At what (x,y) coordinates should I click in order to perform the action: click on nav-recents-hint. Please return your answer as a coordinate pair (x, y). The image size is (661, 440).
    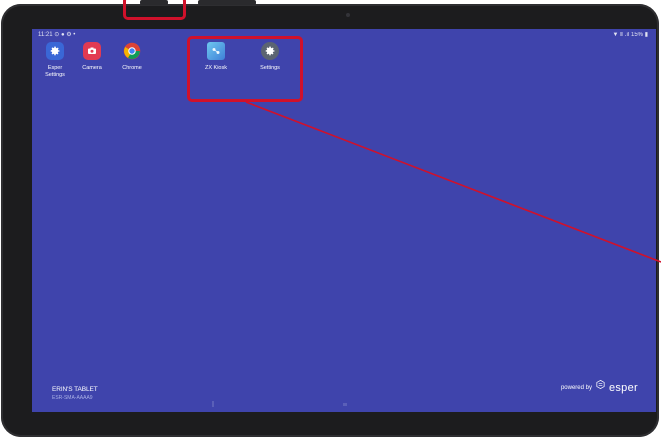
    Looking at the image, I should click on (213, 404).